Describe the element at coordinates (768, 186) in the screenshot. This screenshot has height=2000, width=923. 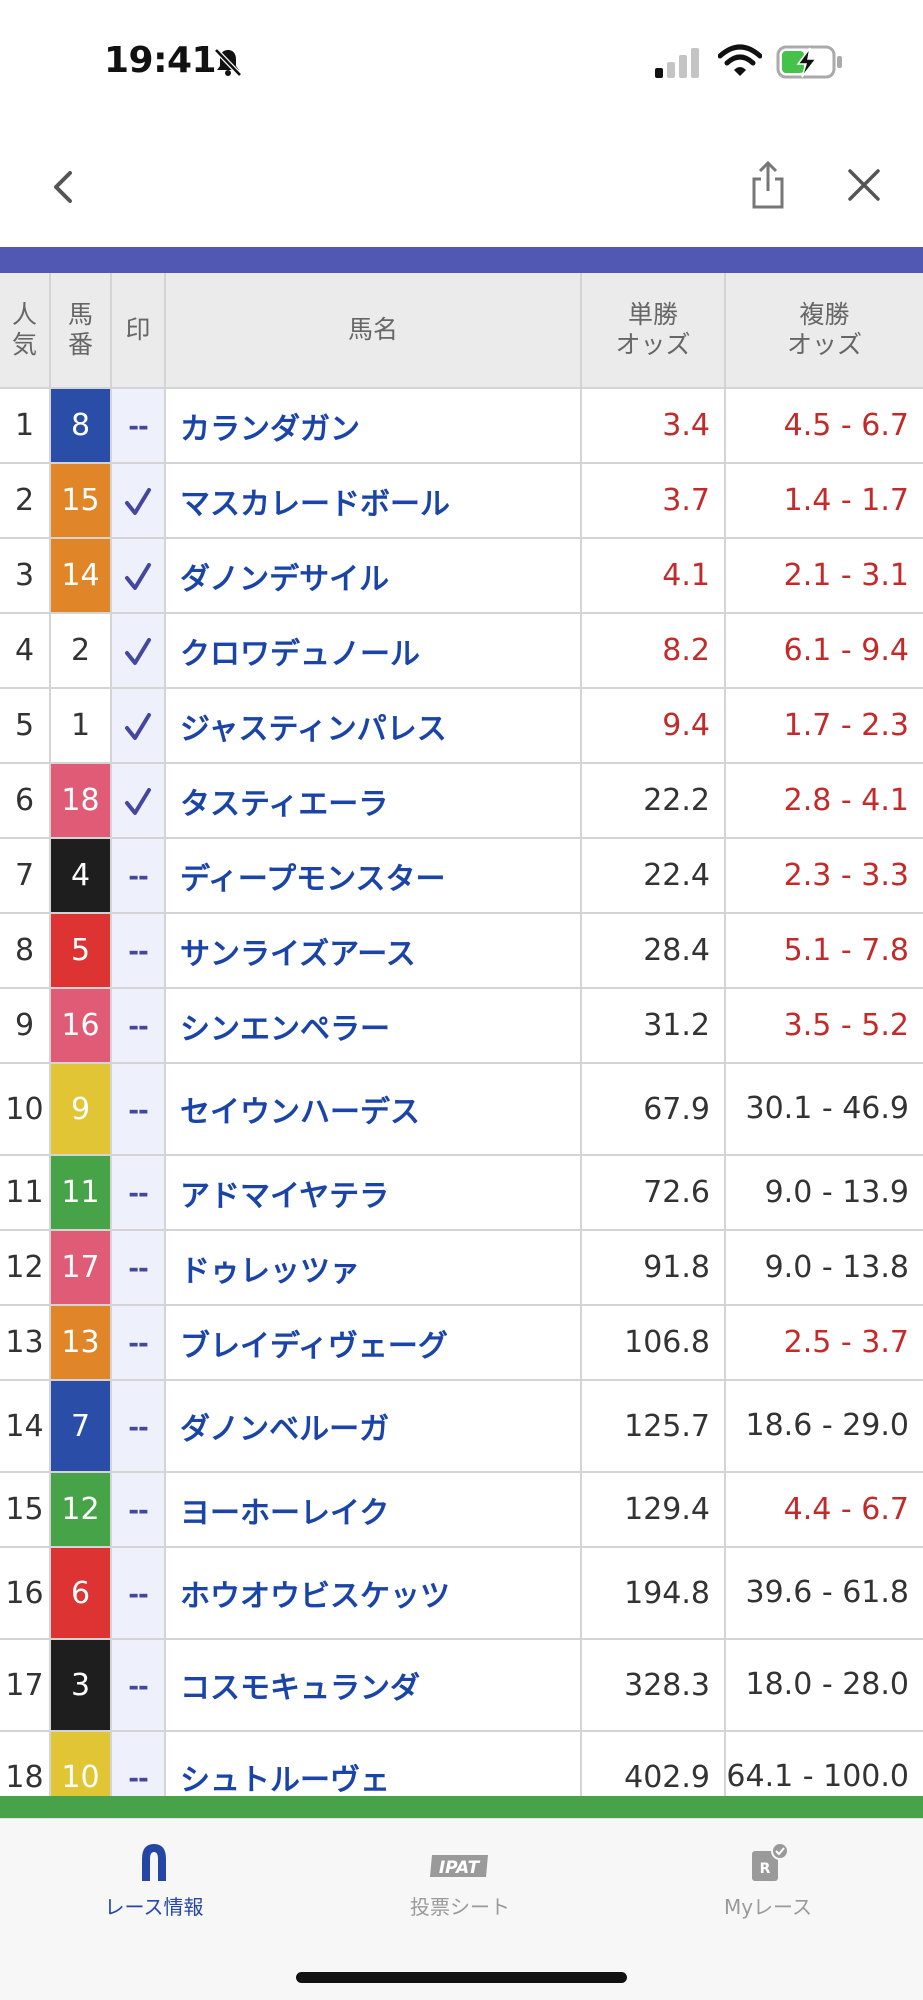
I see `share-icon` at that location.